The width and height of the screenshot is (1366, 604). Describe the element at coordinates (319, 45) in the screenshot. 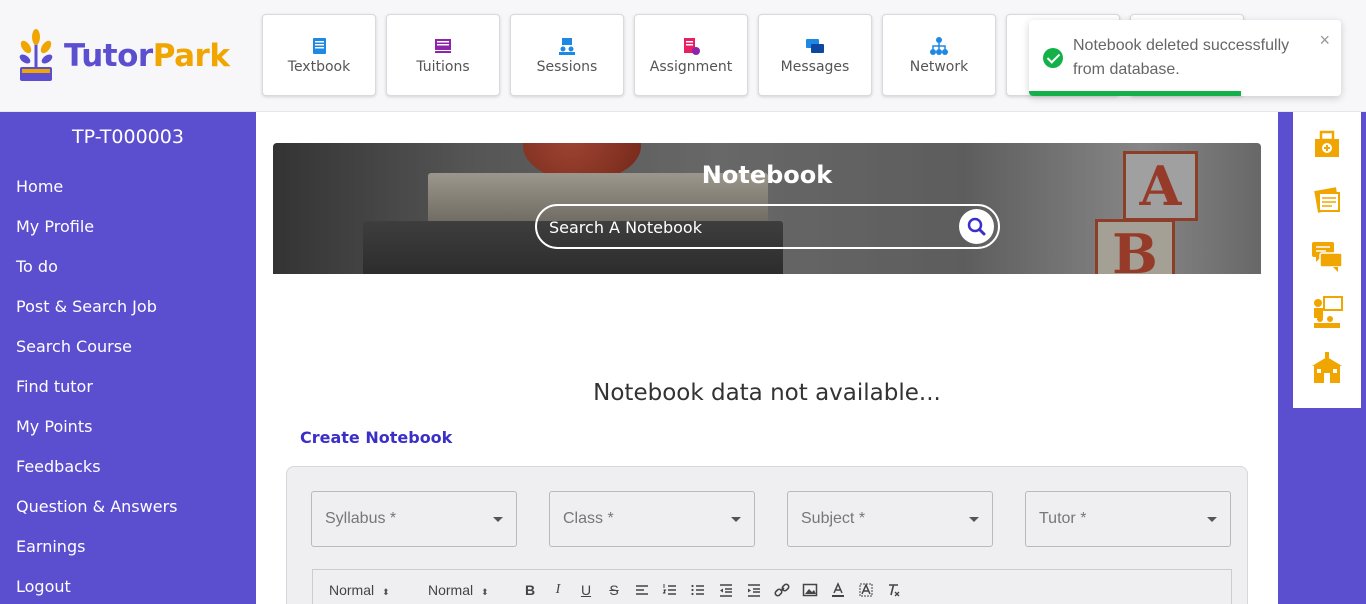

I see `textbook-icon` at that location.